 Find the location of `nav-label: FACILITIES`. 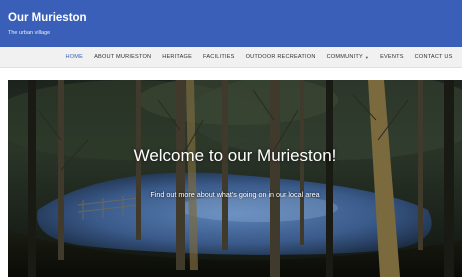

nav-label: FACILITIES is located at coordinates (219, 57).